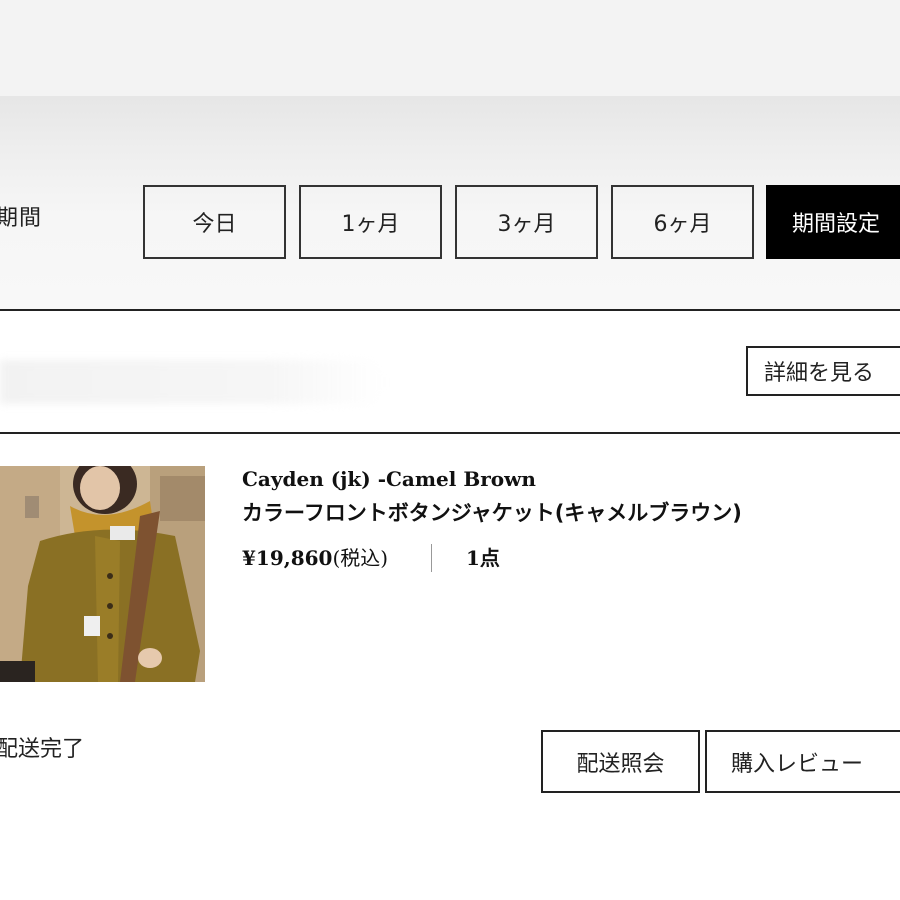  I want to click on price-value: ¥19,860, so click(287, 558).